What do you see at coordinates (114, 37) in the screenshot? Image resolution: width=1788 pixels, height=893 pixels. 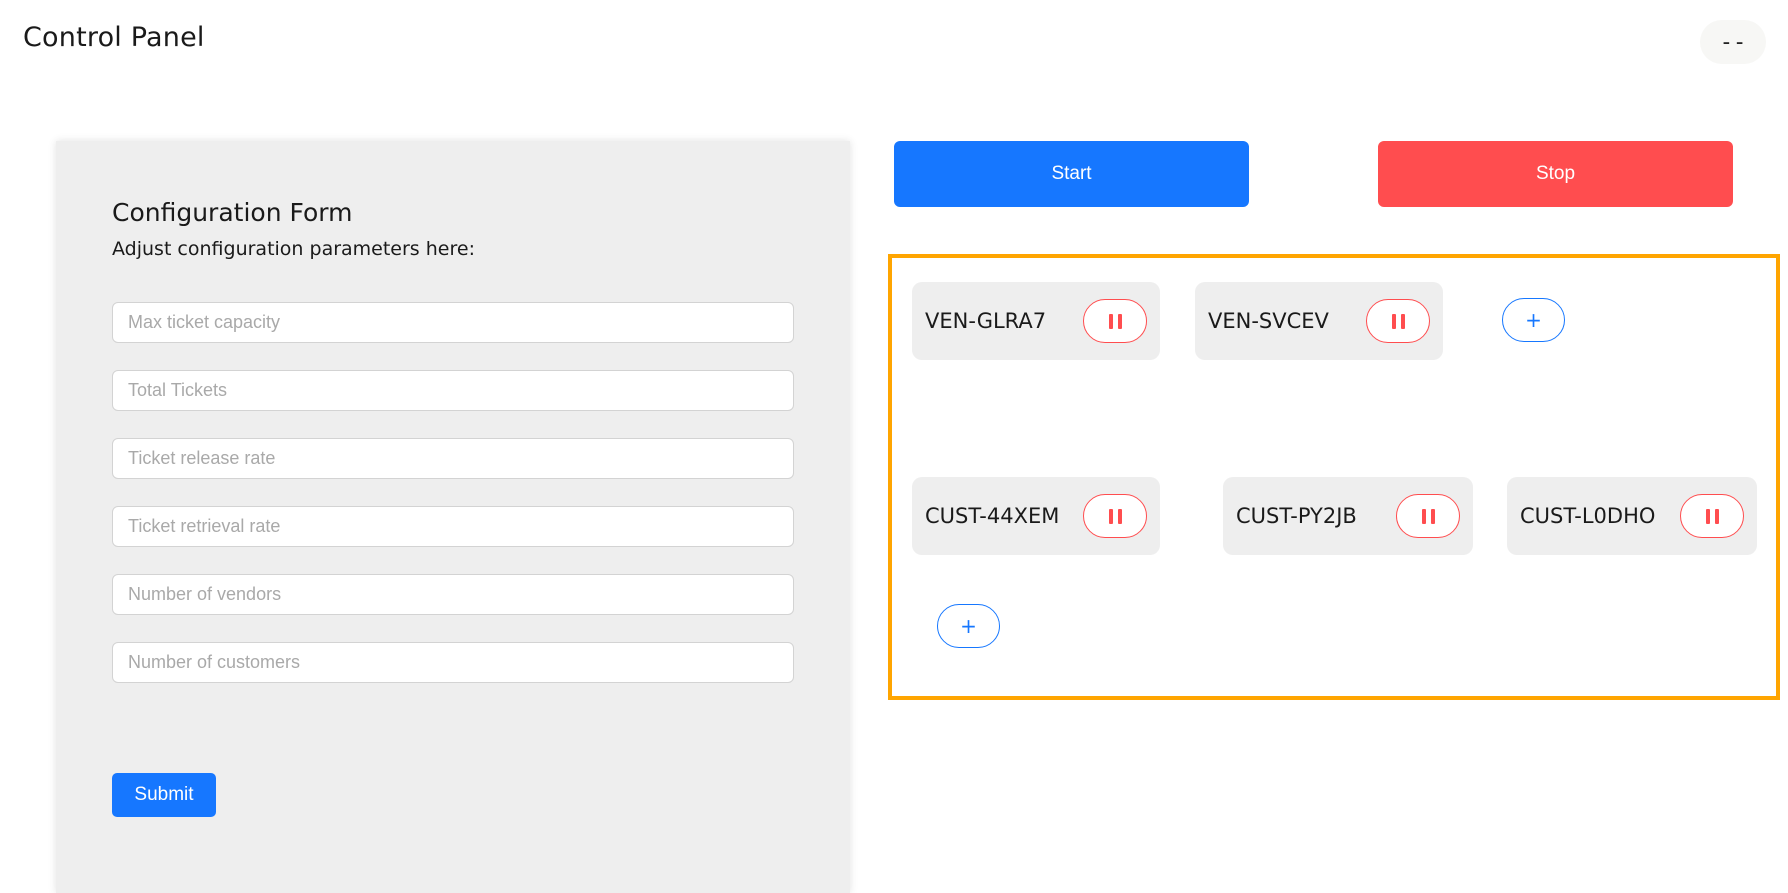 I see `page-title: Control Panel` at bounding box center [114, 37].